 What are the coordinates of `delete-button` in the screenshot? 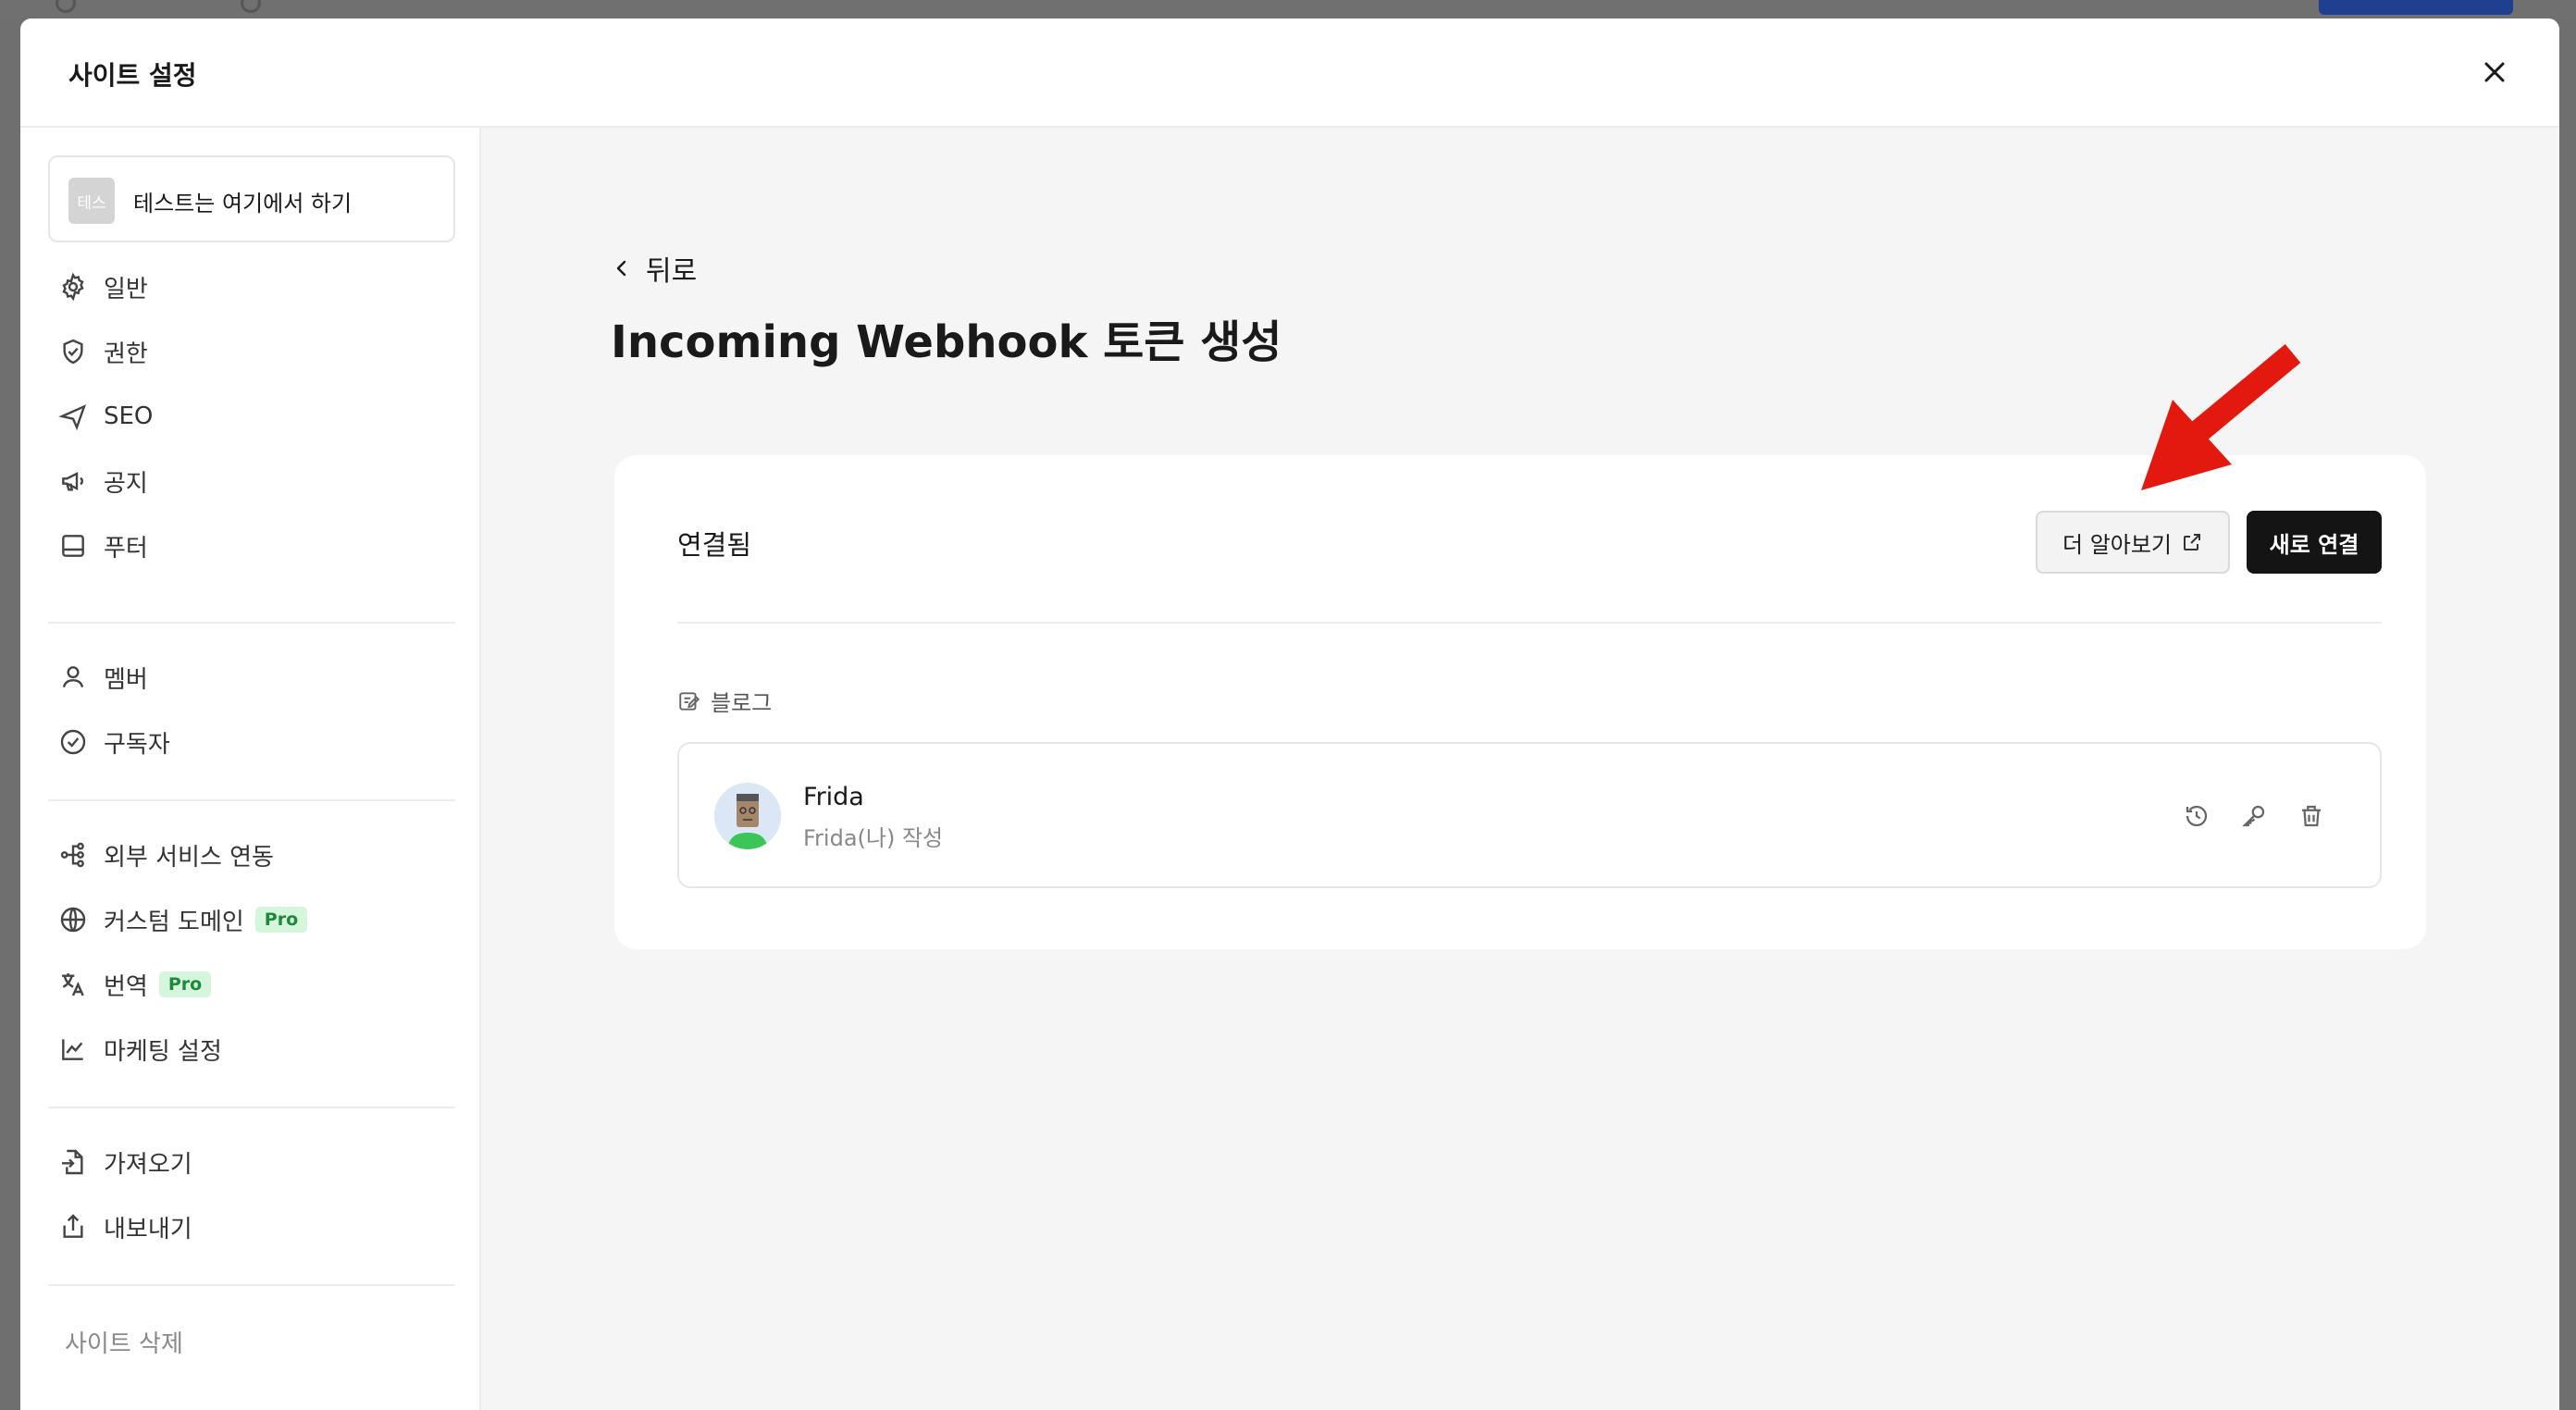 It's located at (2312, 816).